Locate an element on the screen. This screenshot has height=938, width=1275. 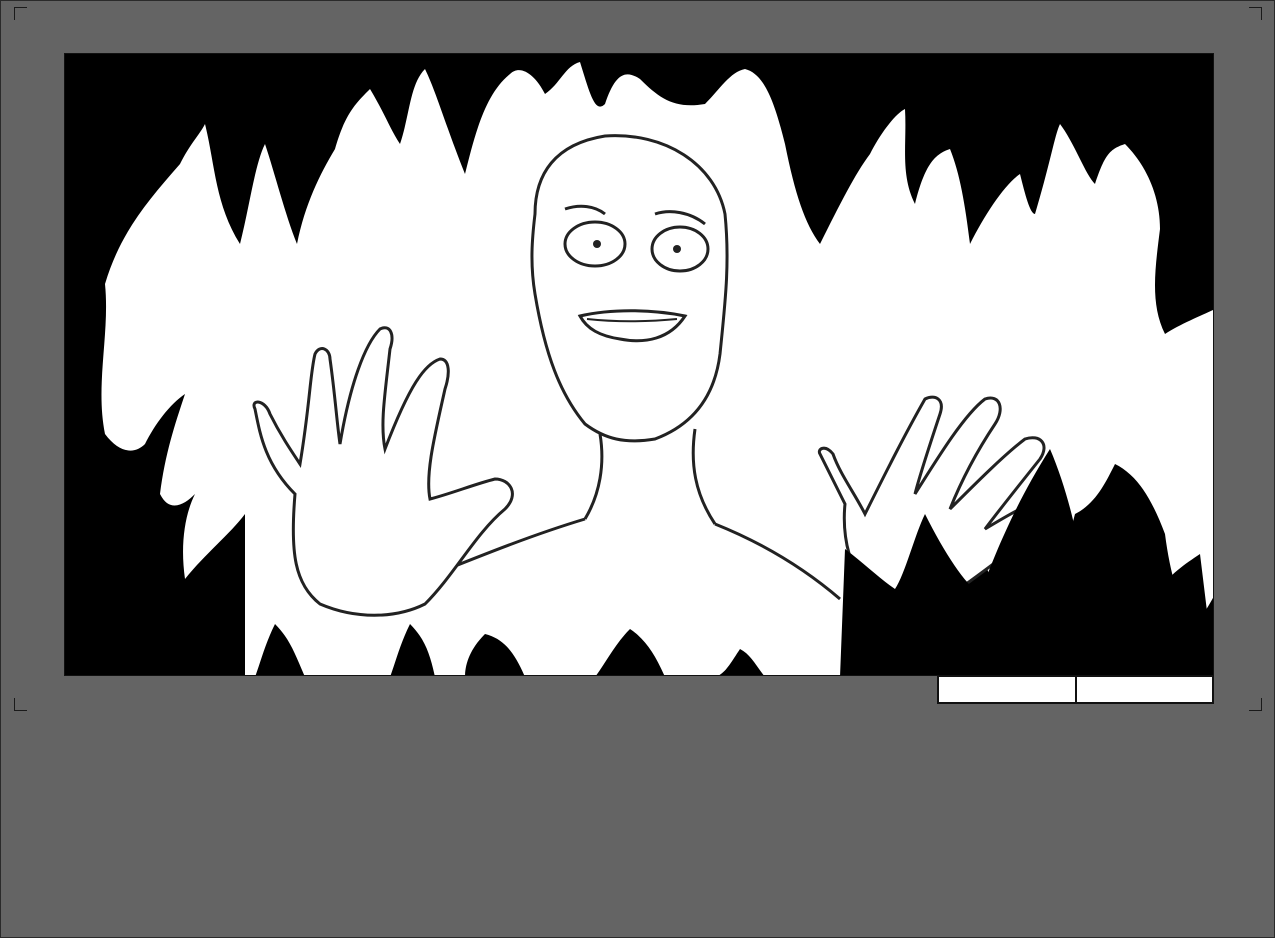
figure-right-pupil is located at coordinates (677, 249).